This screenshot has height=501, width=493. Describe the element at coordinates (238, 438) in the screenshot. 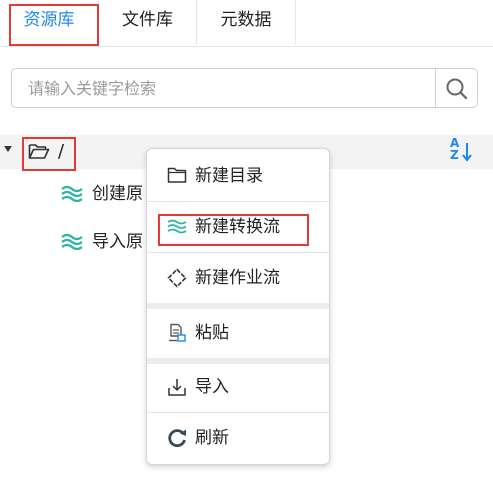

I see `menu-item-refresh: 刷新` at that location.